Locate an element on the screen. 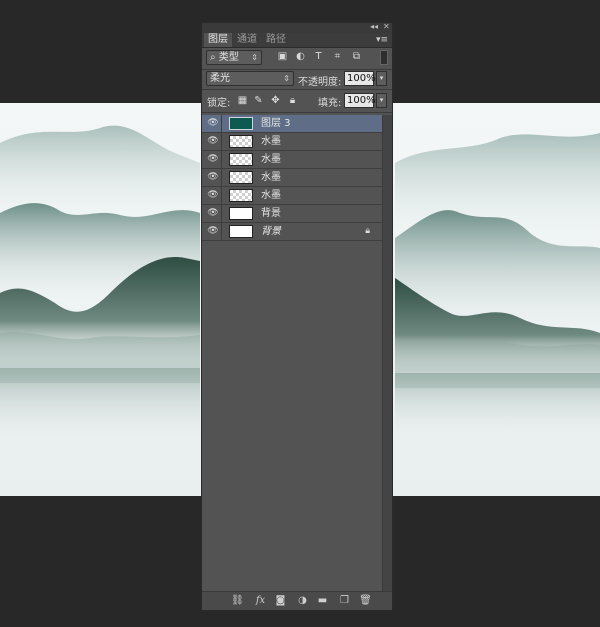 The width and height of the screenshot is (600, 627). layer-name: 图层 3 is located at coordinates (276, 123).